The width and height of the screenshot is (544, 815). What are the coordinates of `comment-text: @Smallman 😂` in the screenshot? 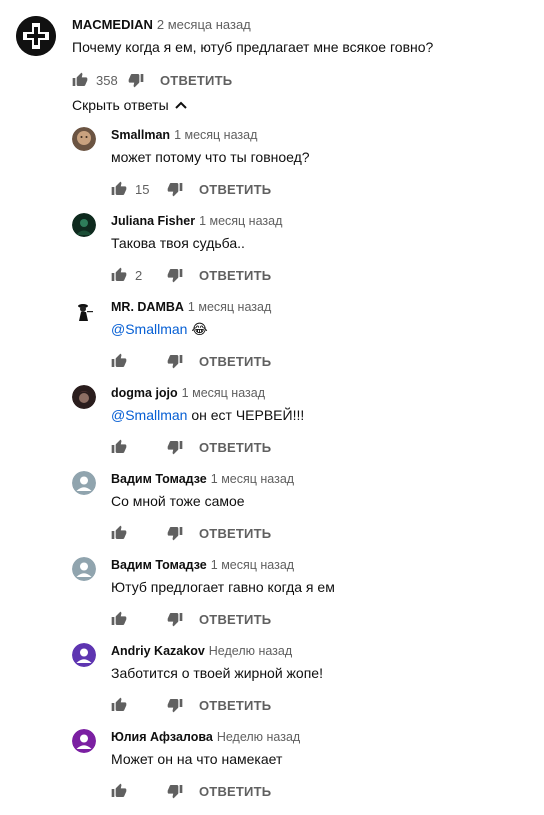 It's located at (159, 329).